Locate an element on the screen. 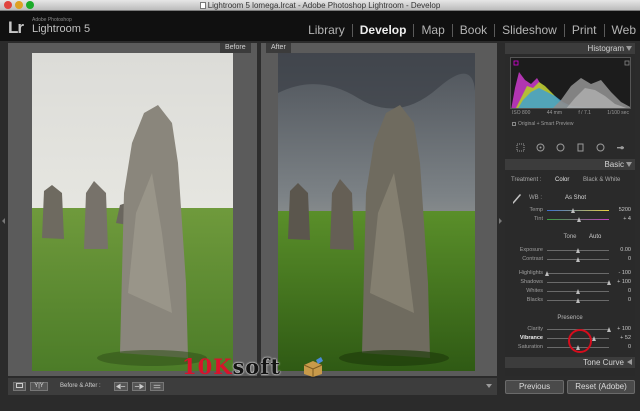  exposure-value: 0.00 is located at coordinates (621, 250).